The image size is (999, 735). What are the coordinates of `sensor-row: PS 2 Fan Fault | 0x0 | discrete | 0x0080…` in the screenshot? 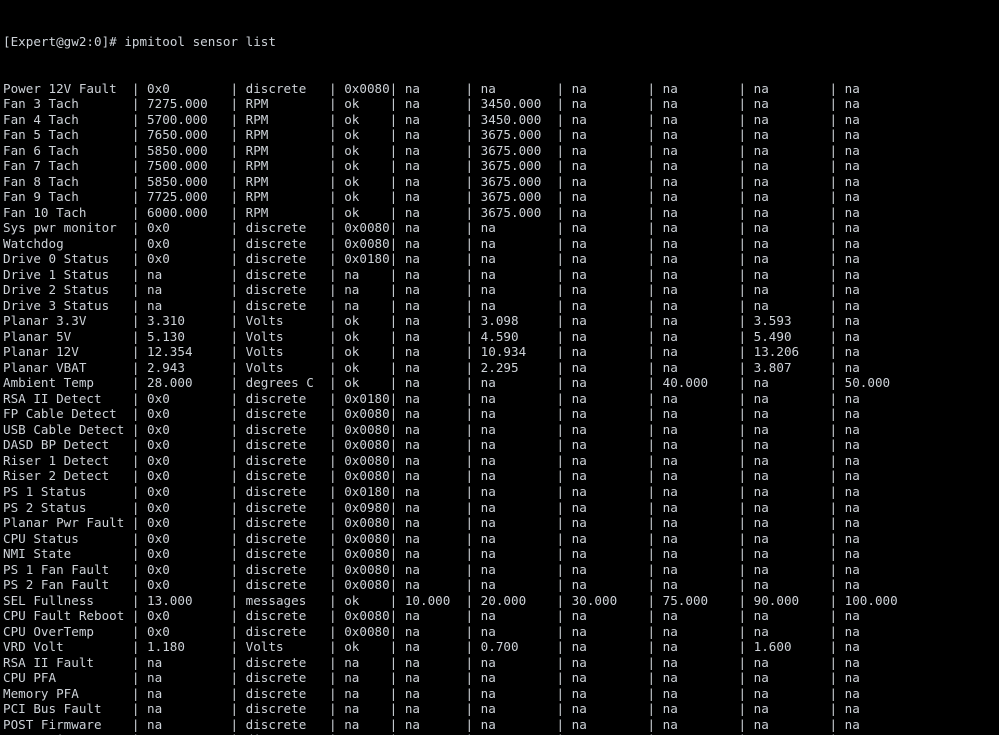 It's located at (431, 585).